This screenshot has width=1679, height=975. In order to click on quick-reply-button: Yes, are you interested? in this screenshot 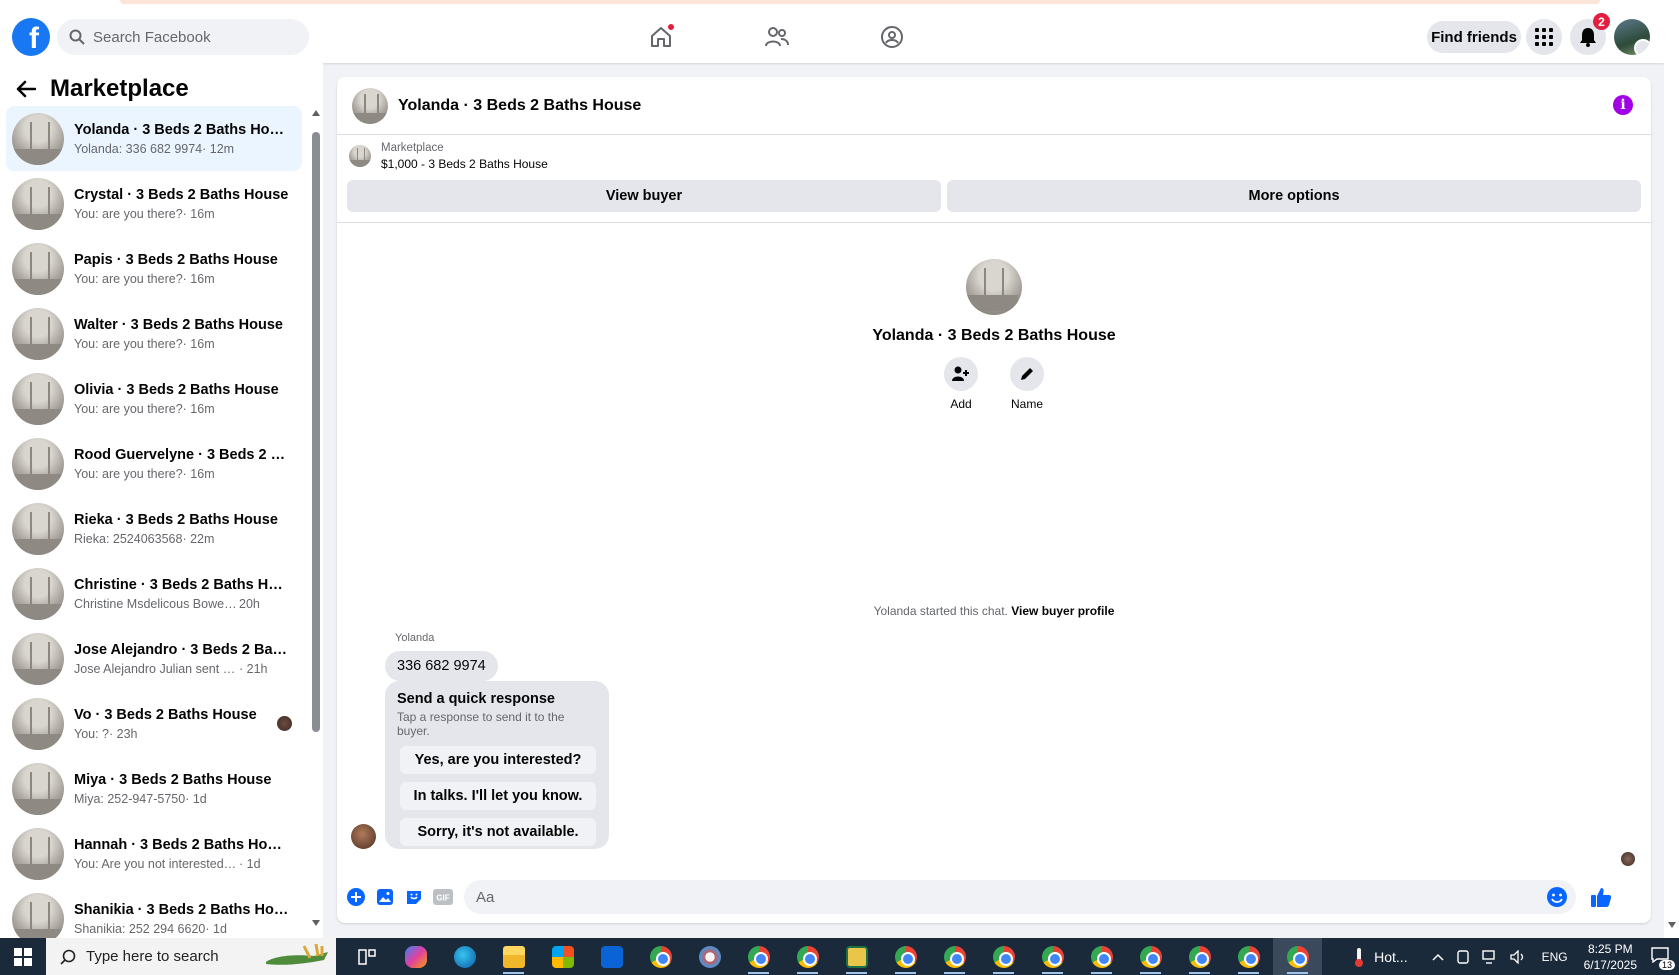, I will do `click(498, 760)`.